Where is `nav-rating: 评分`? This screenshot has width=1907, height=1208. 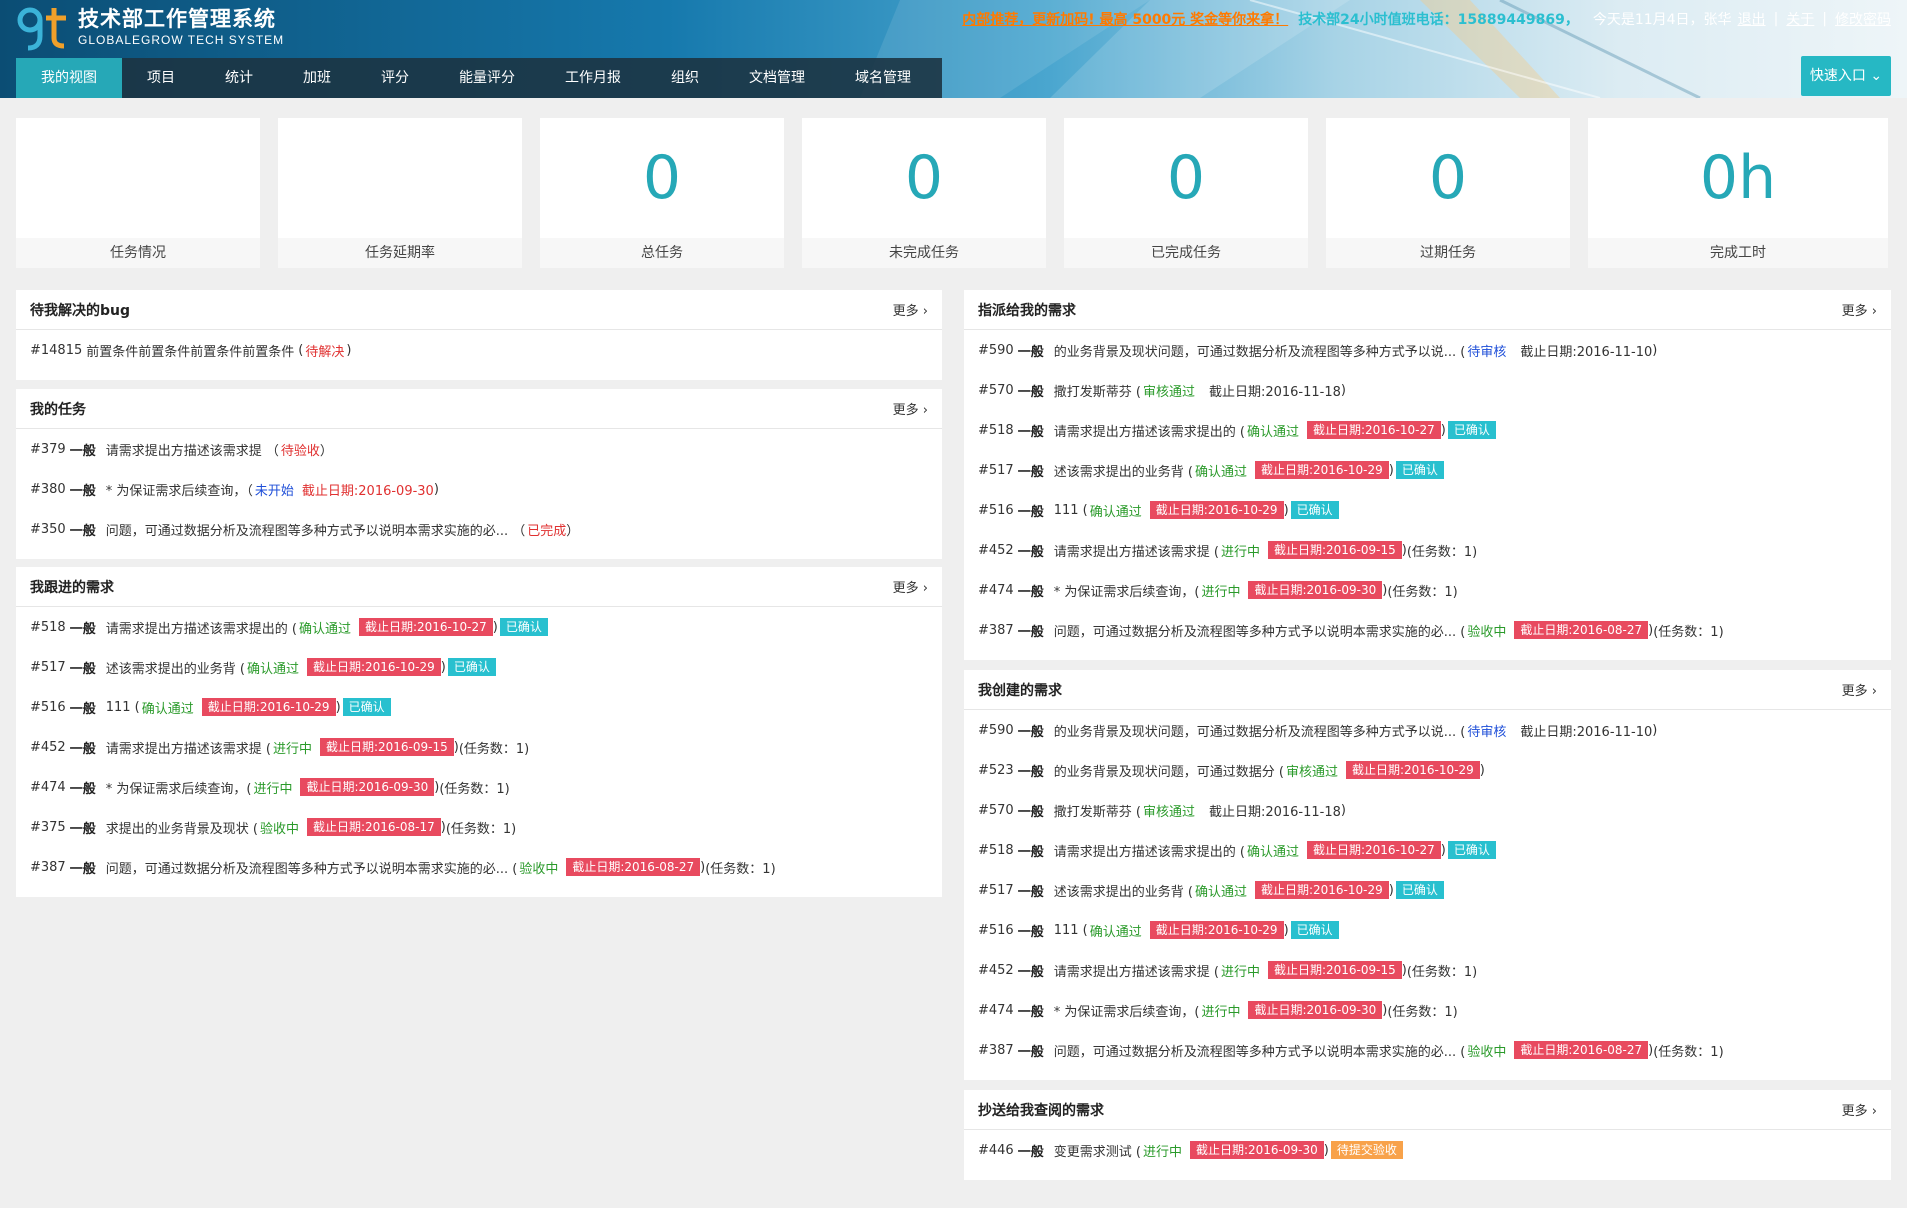
nav-rating: 评分 is located at coordinates (395, 78).